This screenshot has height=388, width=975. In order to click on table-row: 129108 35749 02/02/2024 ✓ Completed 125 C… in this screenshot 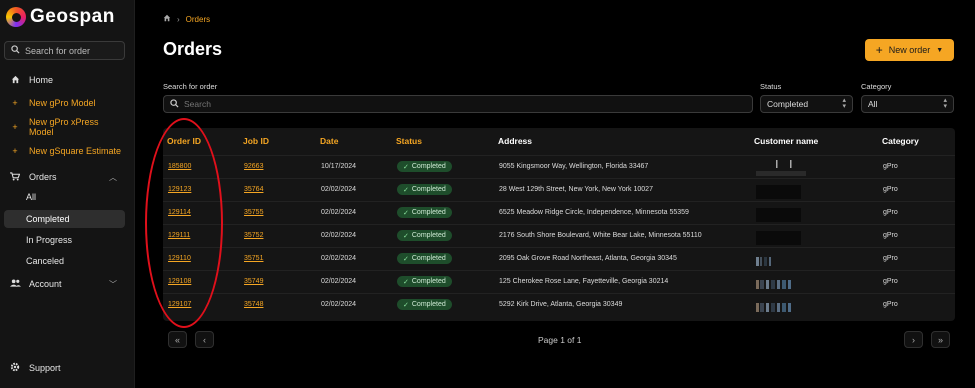, I will do `click(559, 281)`.